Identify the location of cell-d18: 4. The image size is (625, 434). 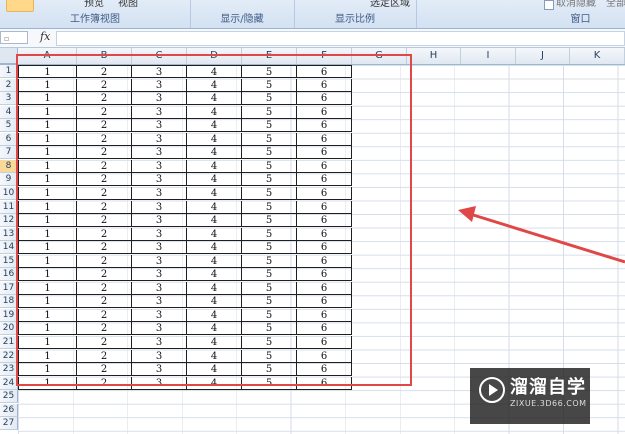
(214, 302).